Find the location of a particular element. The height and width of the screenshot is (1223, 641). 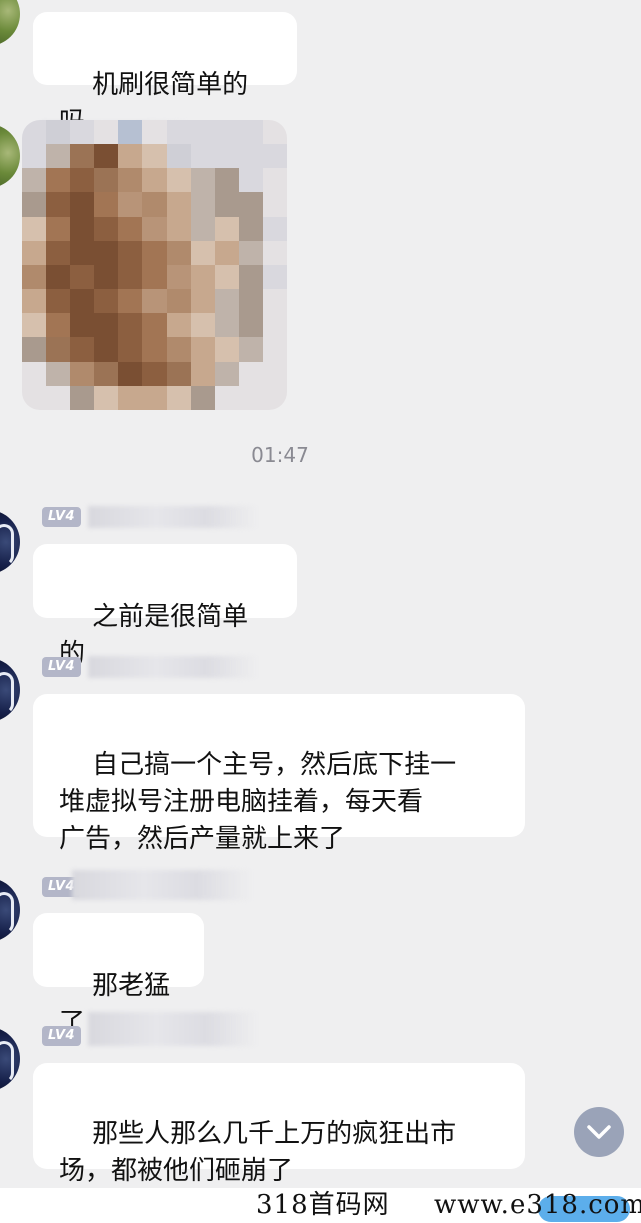

chevron-down-icon is located at coordinates (599, 1132).